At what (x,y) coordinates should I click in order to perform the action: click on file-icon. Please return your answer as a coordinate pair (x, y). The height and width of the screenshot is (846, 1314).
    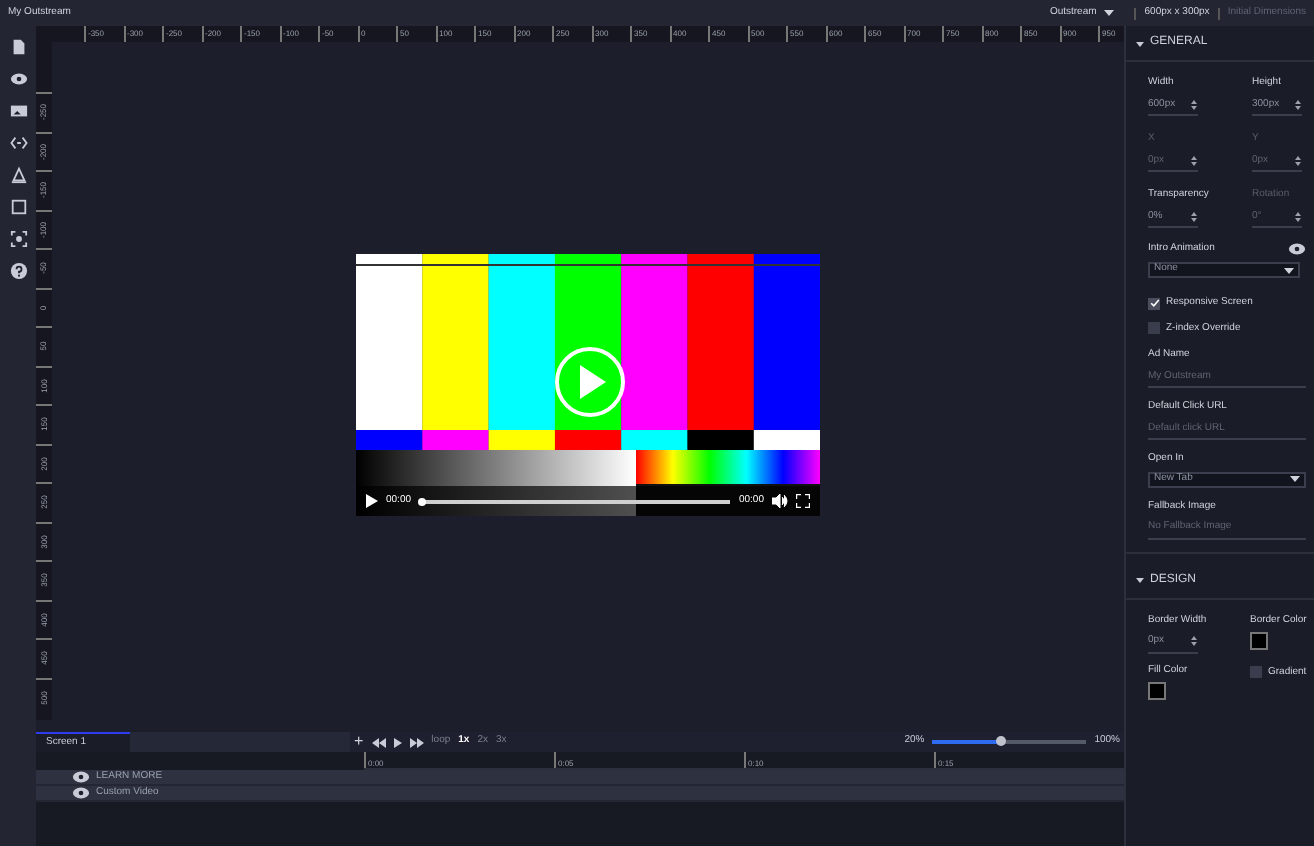
    Looking at the image, I should click on (18, 47).